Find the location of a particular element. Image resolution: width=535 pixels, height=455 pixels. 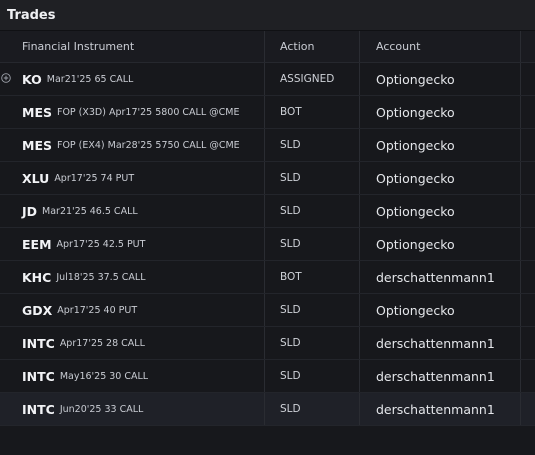

instrument-detail: May16'25 30 CALL is located at coordinates (104, 376).